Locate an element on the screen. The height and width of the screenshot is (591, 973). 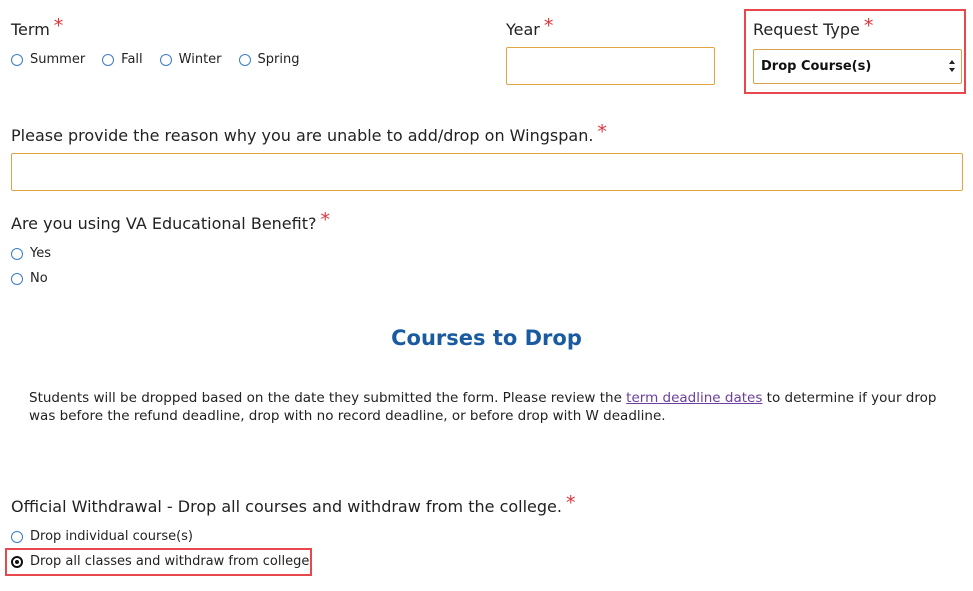
year-label: Year * is located at coordinates (530, 27).